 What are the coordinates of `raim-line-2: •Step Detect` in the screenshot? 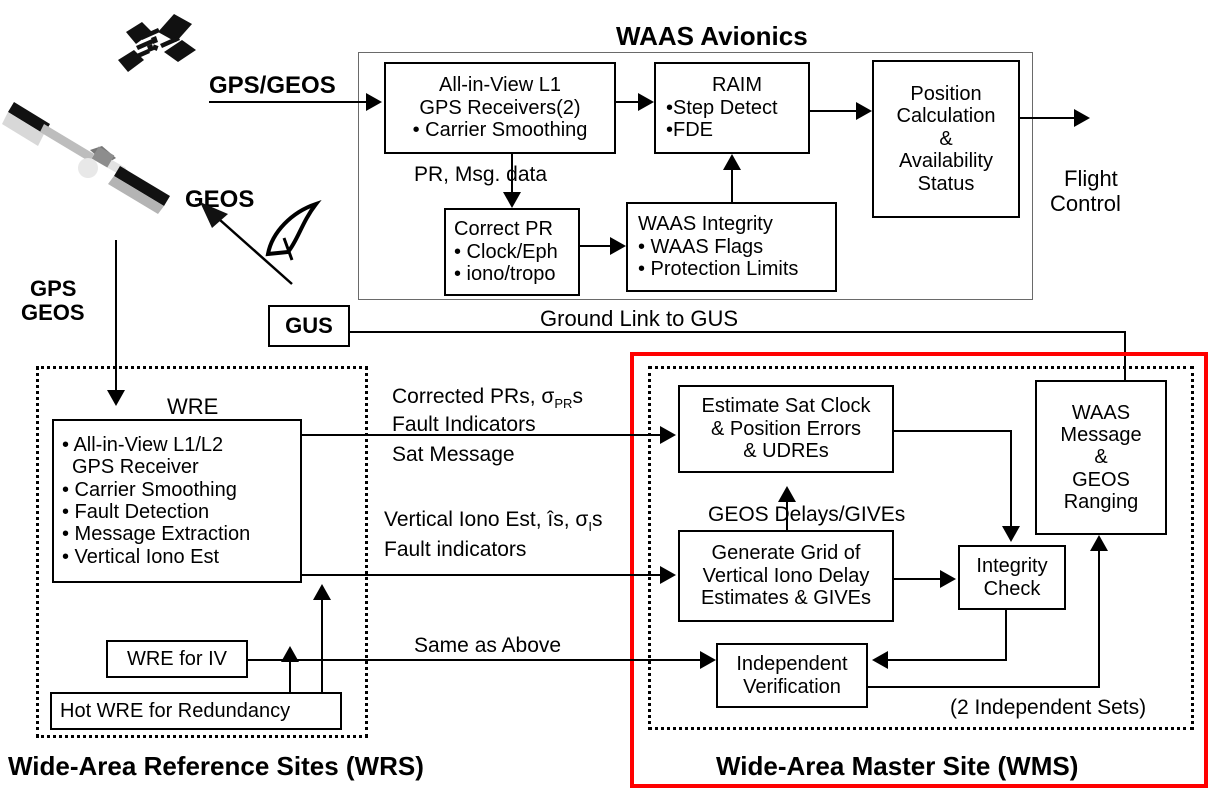 It's located at (722, 107).